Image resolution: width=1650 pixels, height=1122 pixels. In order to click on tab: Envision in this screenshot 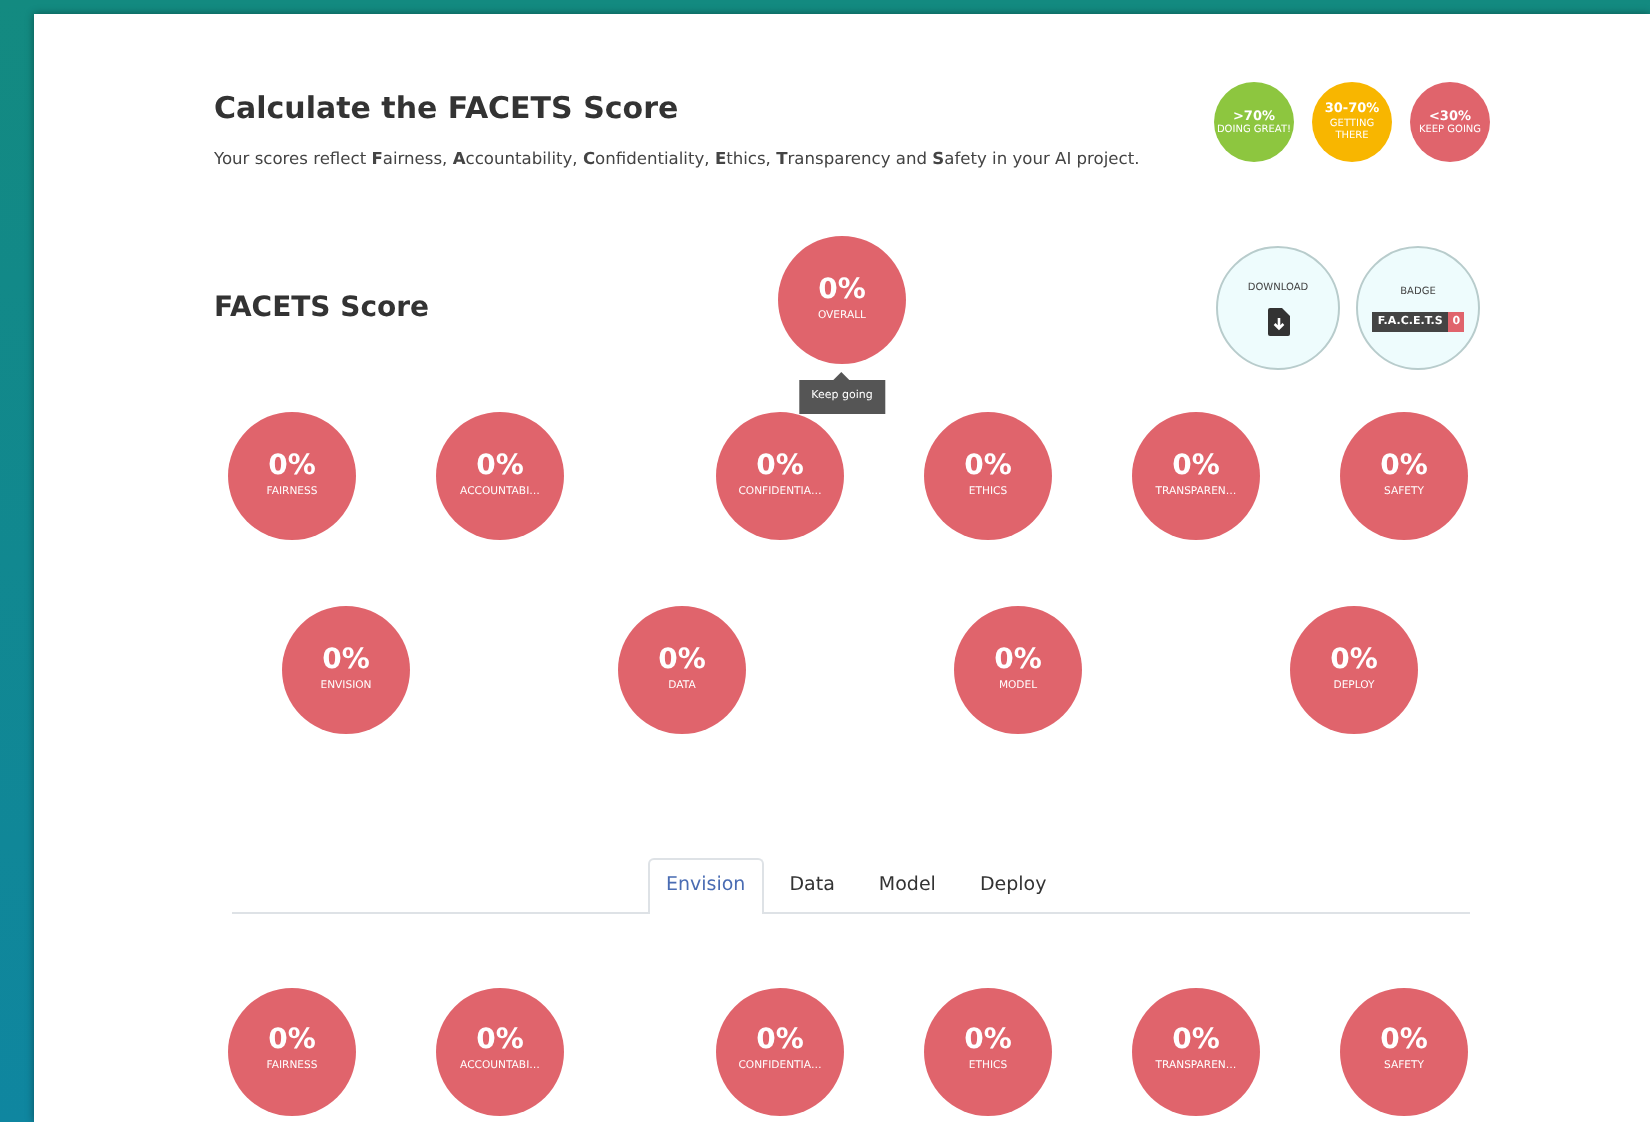, I will do `click(706, 886)`.